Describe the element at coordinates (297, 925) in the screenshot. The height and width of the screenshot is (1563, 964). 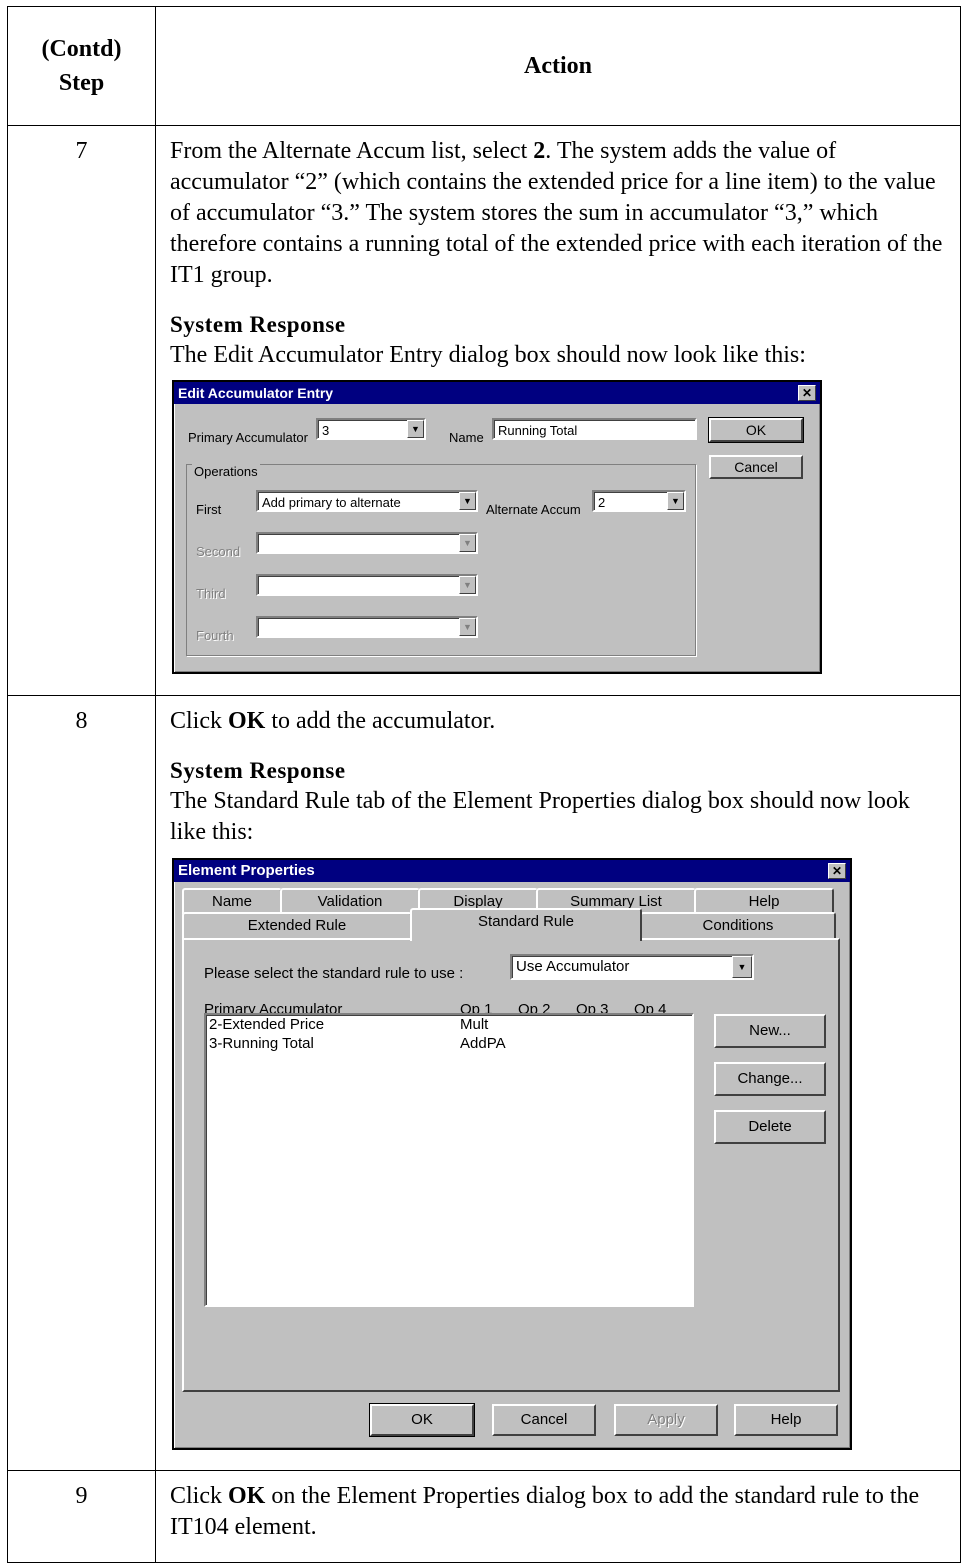
I see `tab-extended-rule: Extended Rule` at that location.